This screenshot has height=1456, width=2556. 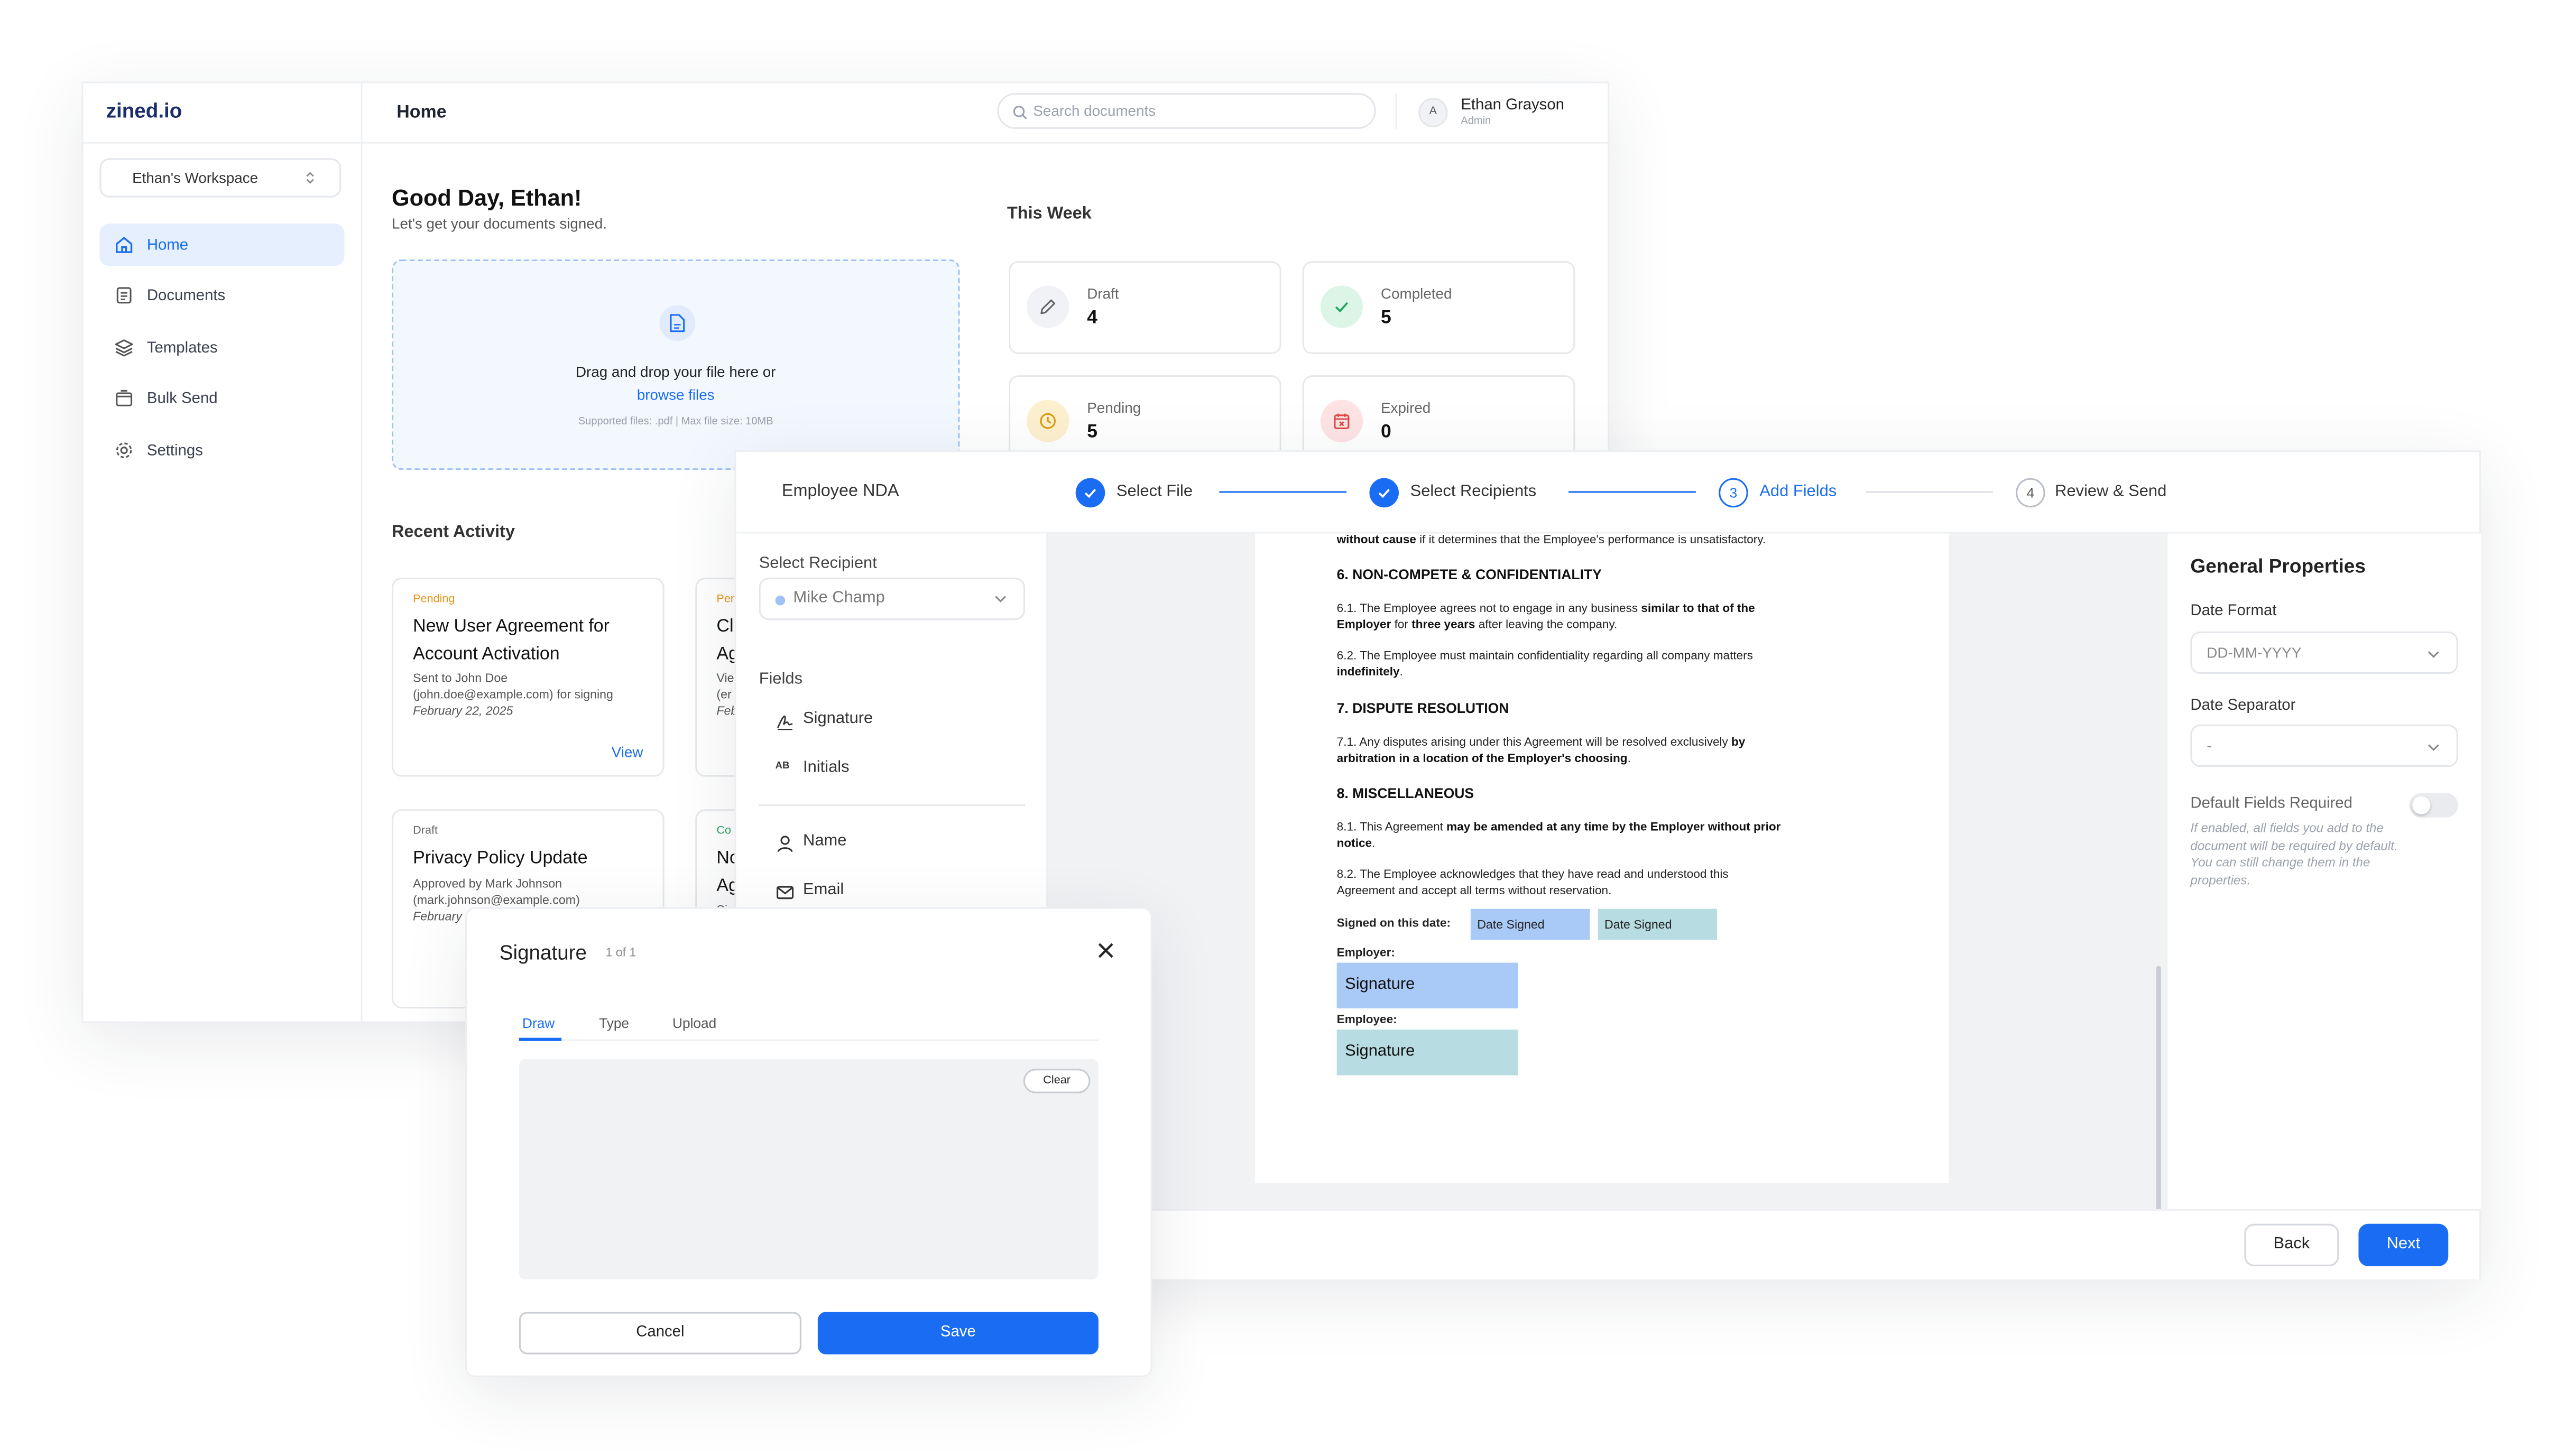 I want to click on employer-label: Employer:, so click(x=1365, y=952).